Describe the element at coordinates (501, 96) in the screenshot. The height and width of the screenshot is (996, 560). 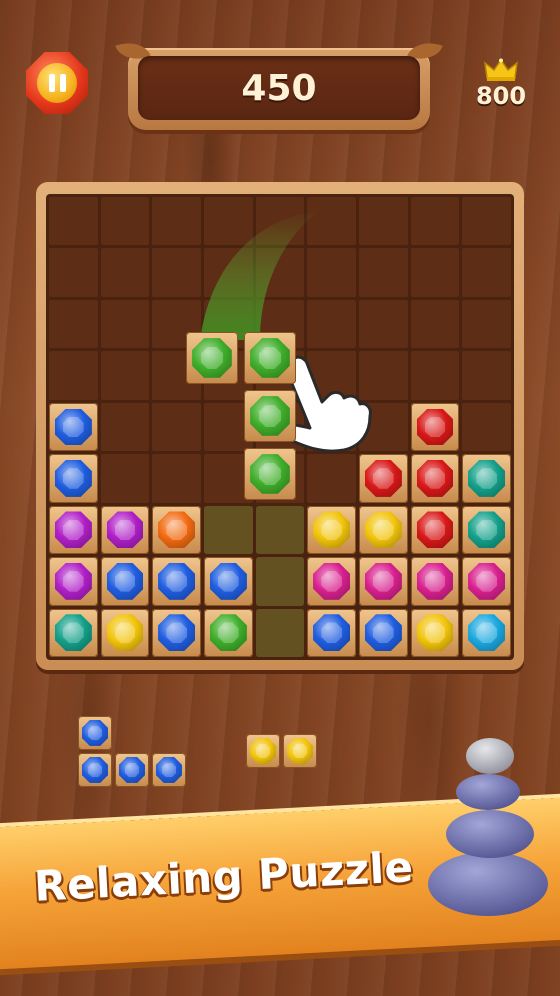
I see `best-score: 800` at that location.